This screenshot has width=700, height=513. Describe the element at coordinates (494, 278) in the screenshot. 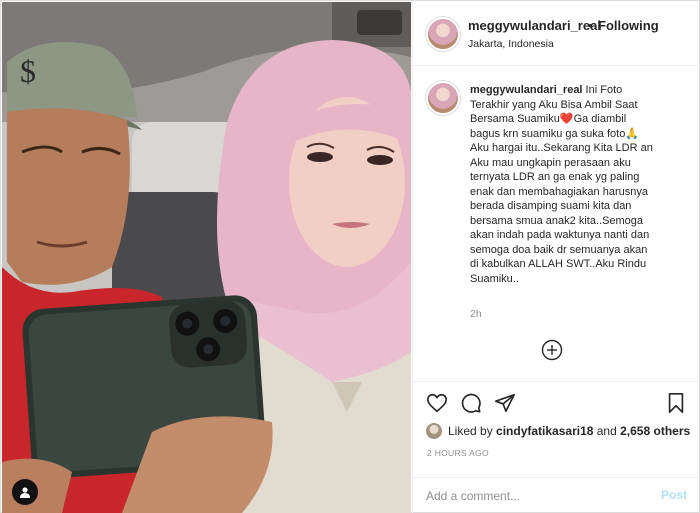

I see `caption-line: Suamiku..` at that location.